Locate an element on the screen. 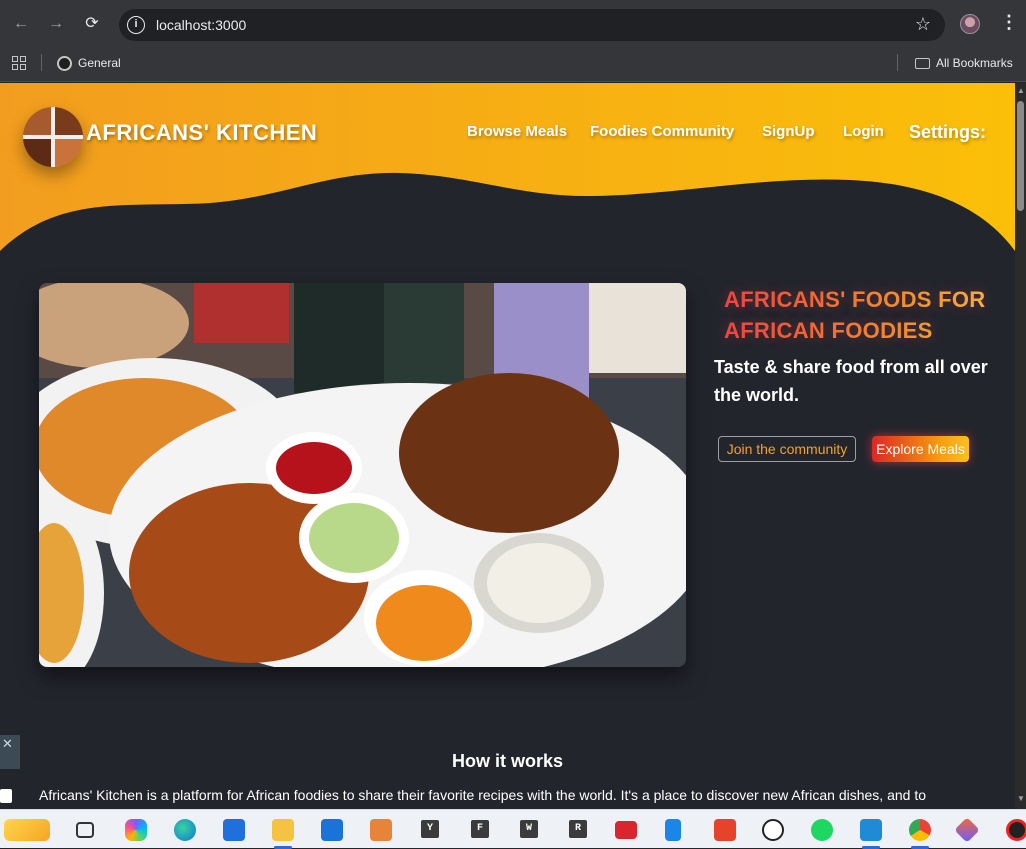 This screenshot has height=849, width=1026. brand-title: AFRICANS' KITCHEN is located at coordinates (201, 133).